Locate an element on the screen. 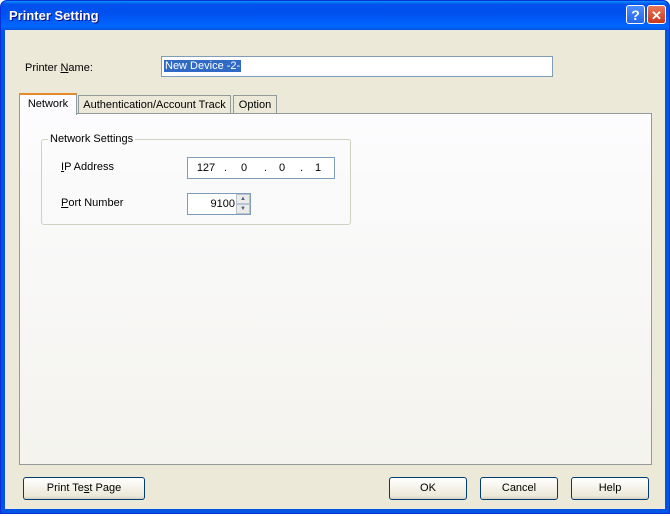 This screenshot has width=670, height=516. ip-address-input: 127 . 0 . 0 . 1 is located at coordinates (261, 168).